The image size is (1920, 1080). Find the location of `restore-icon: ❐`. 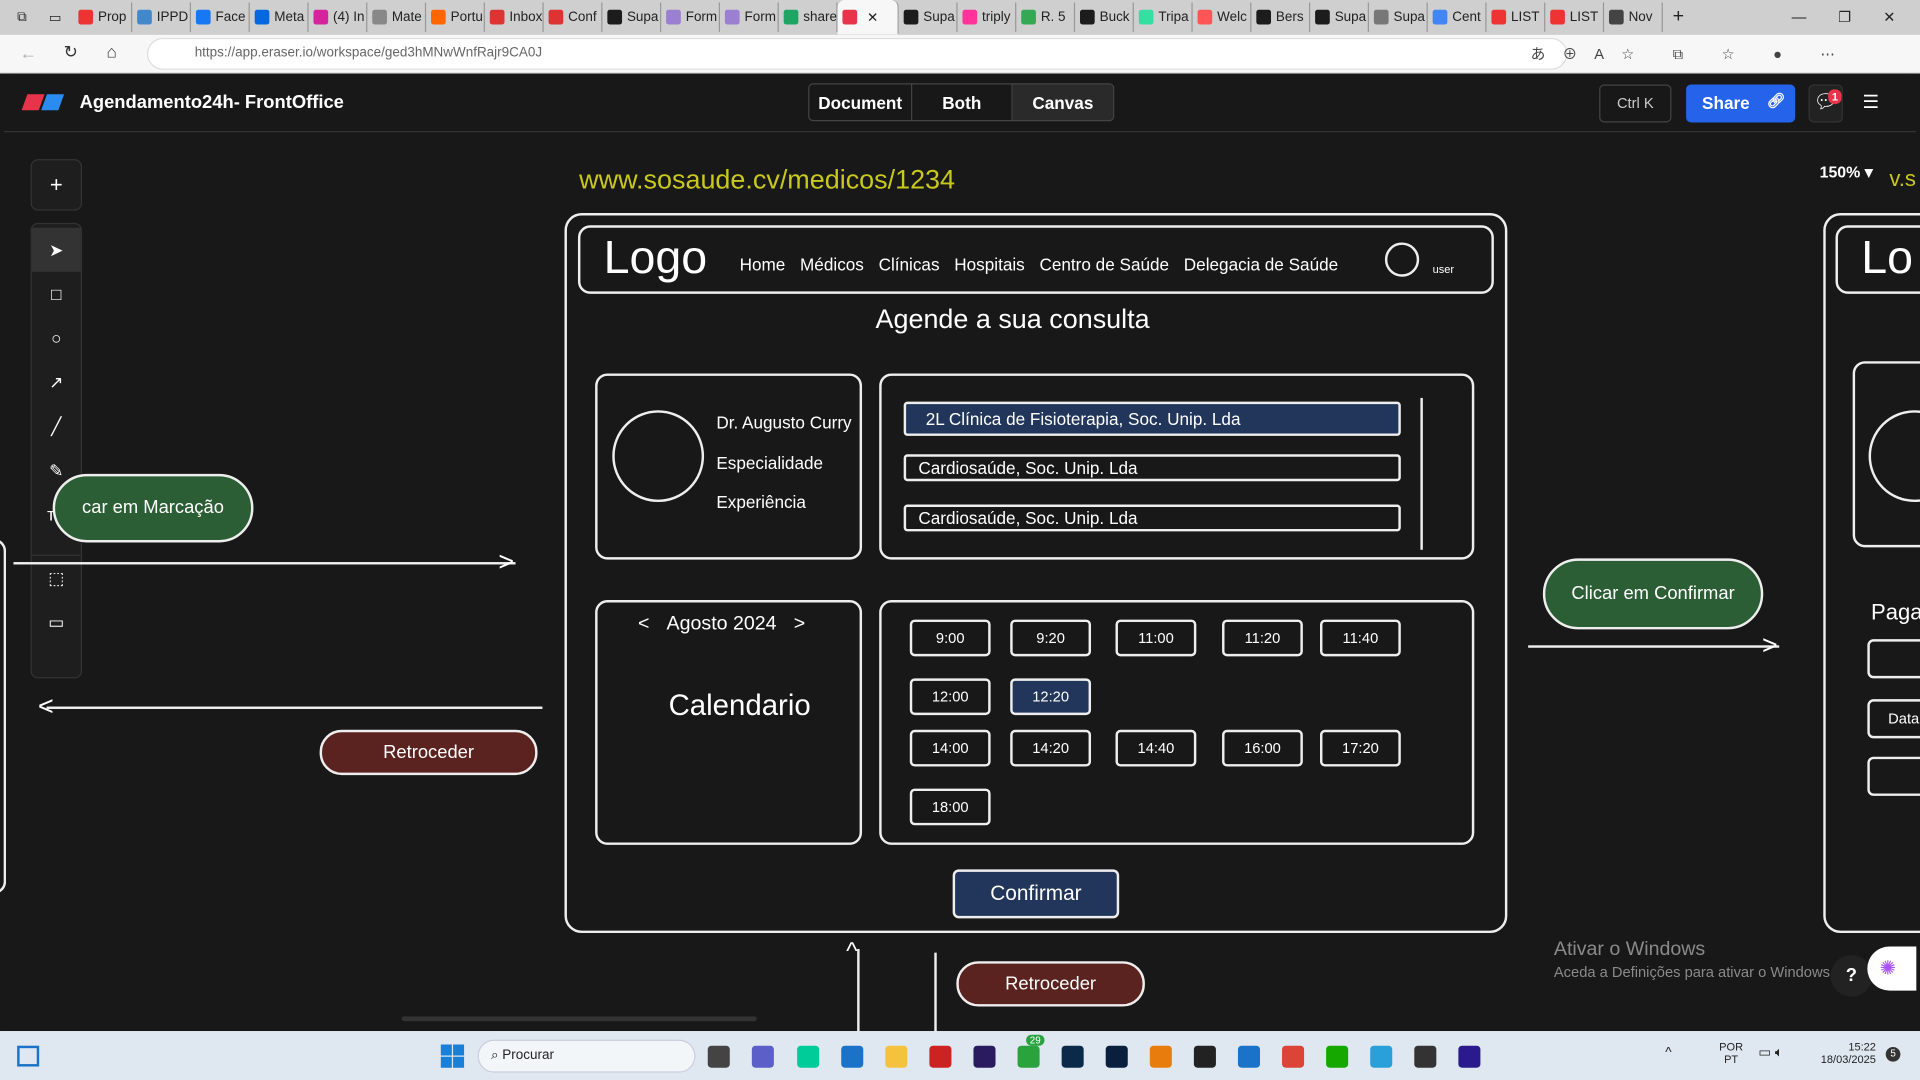

restore-icon: ❐ is located at coordinates (1844, 17).